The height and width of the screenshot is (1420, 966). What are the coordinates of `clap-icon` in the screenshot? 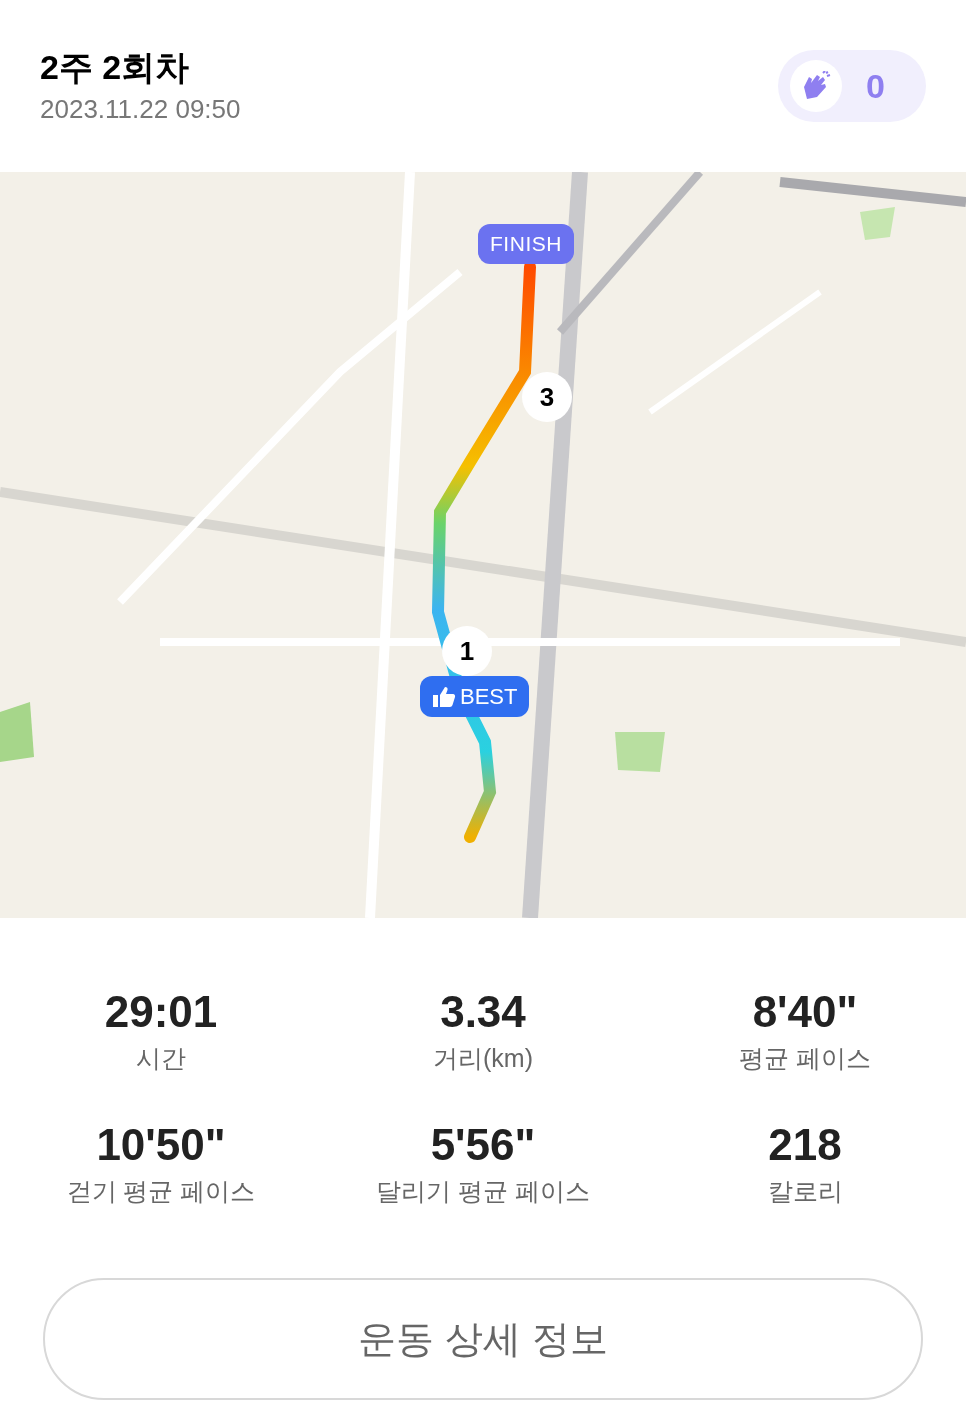 It's located at (816, 86).